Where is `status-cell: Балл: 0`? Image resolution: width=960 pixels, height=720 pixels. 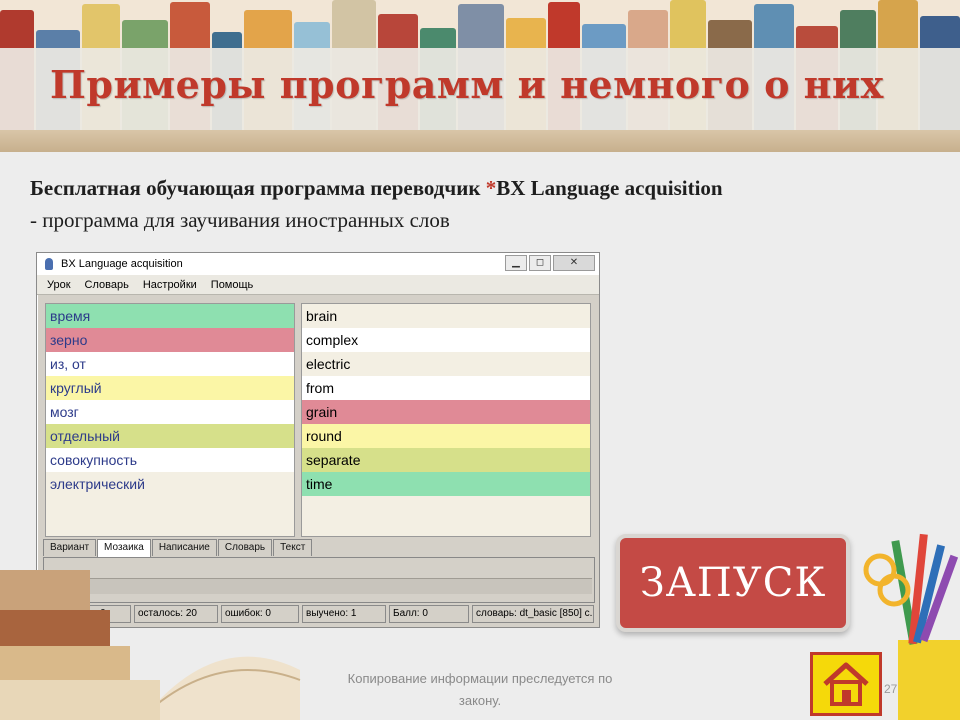 status-cell: Балл: 0 is located at coordinates (429, 614).